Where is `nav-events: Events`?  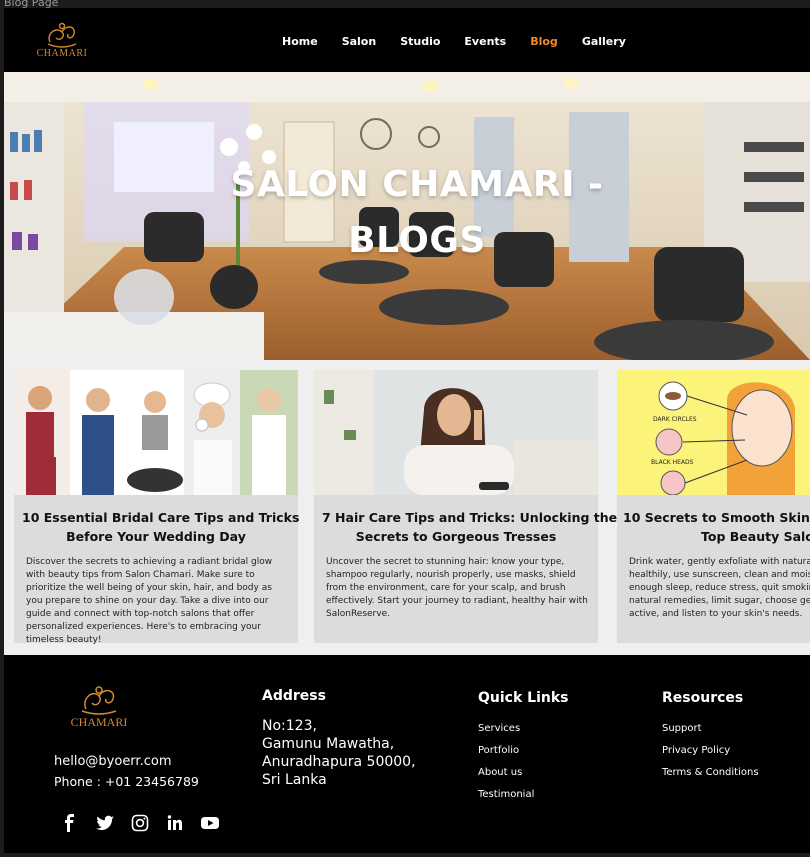 nav-events: Events is located at coordinates (485, 41).